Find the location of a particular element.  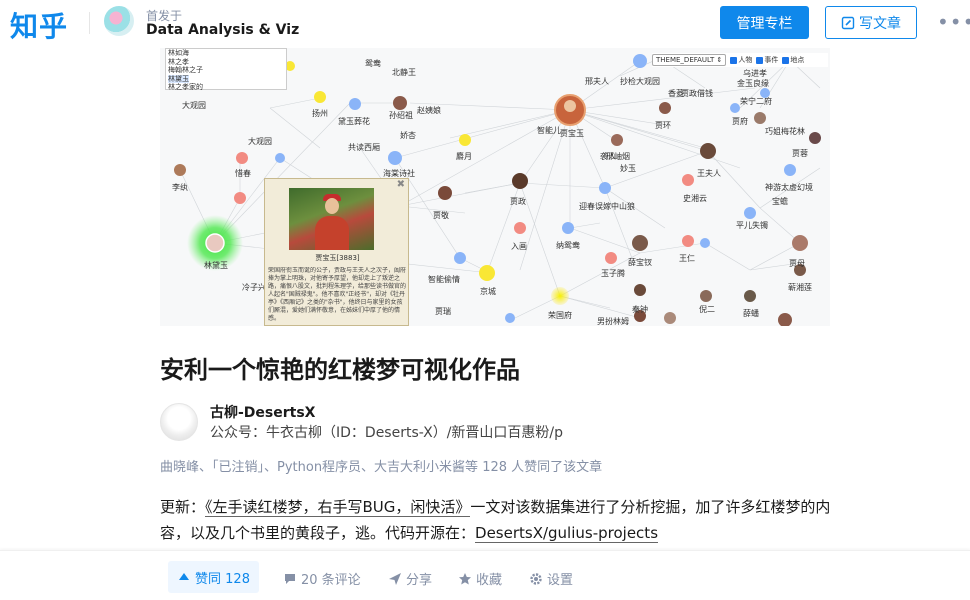

manage-column-button: 管理专栏 is located at coordinates (764, 22).